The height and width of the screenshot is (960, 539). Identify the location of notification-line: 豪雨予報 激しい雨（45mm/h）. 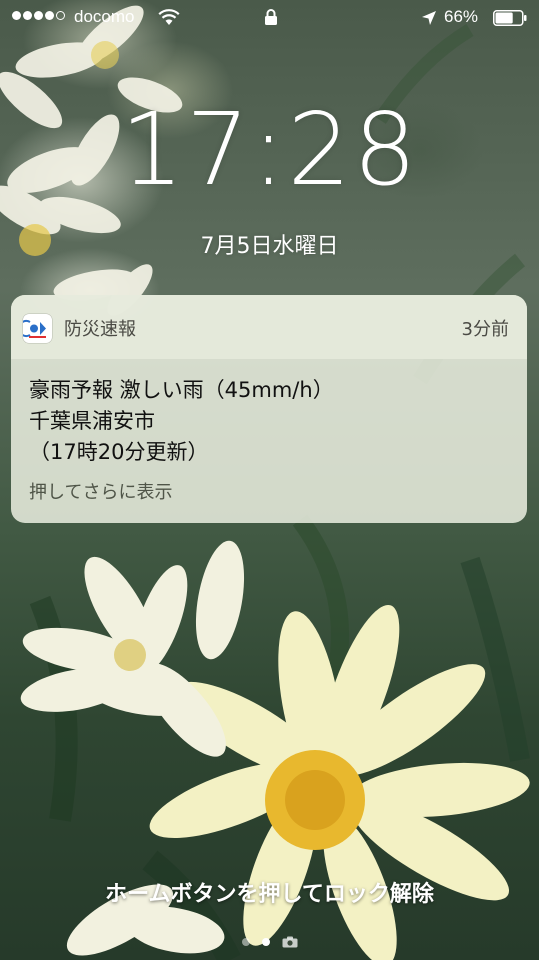
(181, 390).